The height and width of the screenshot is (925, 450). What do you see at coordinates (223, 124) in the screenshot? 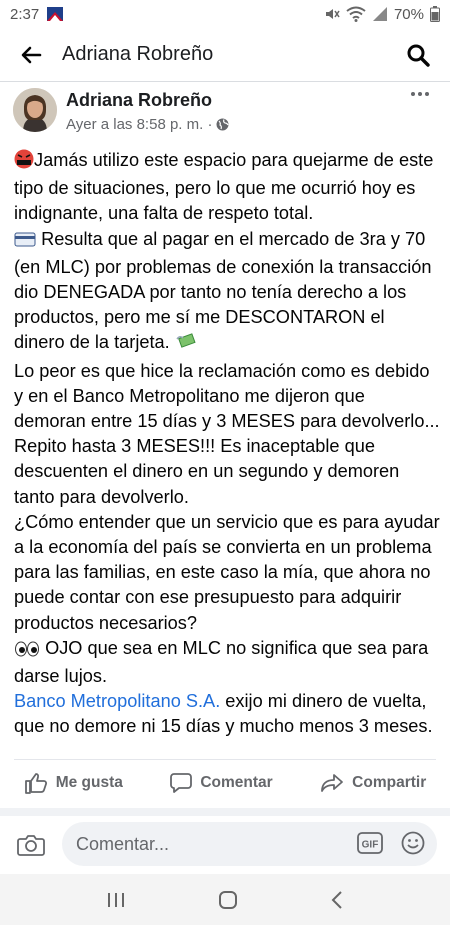
I see `globe-icon` at bounding box center [223, 124].